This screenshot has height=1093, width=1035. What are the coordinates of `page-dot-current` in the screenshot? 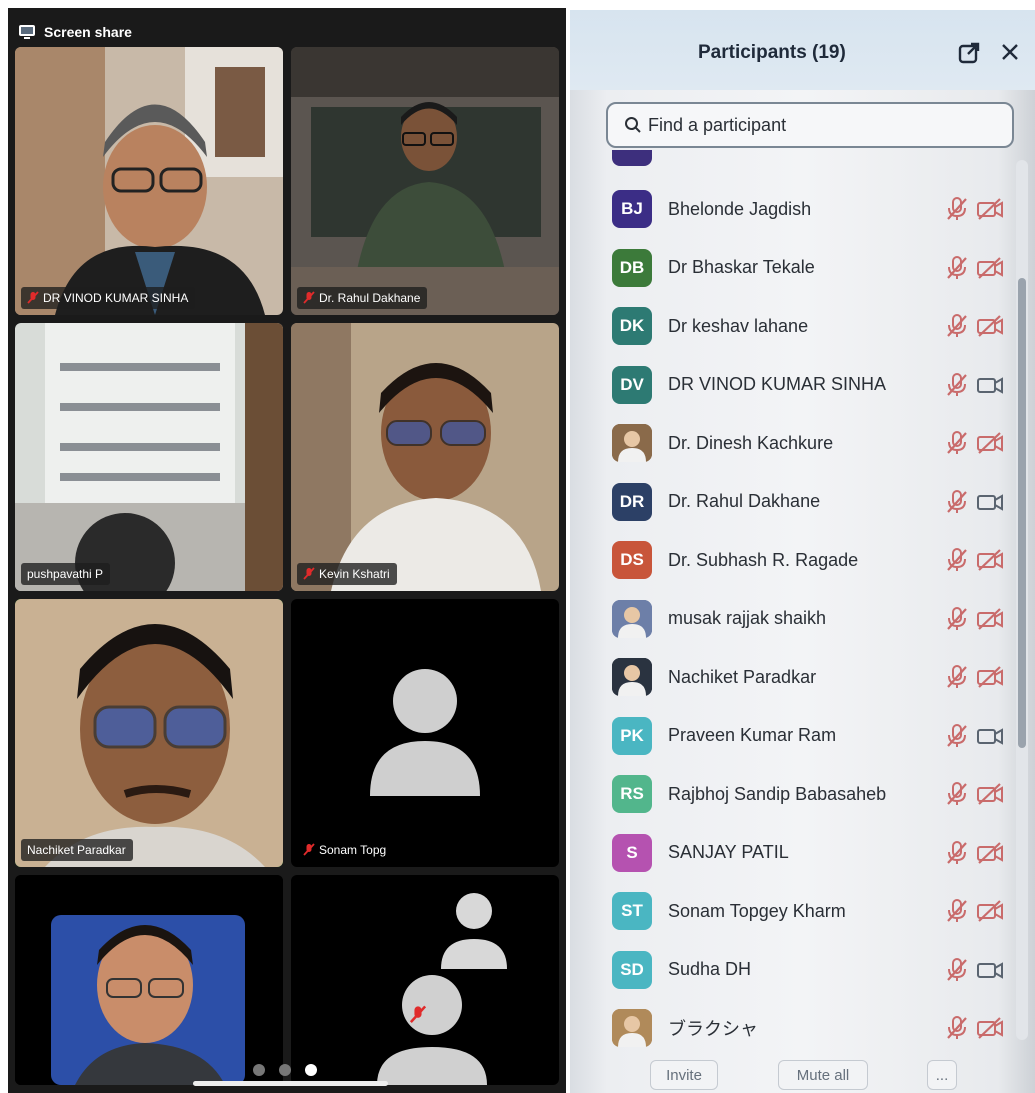 It's located at (311, 1070).